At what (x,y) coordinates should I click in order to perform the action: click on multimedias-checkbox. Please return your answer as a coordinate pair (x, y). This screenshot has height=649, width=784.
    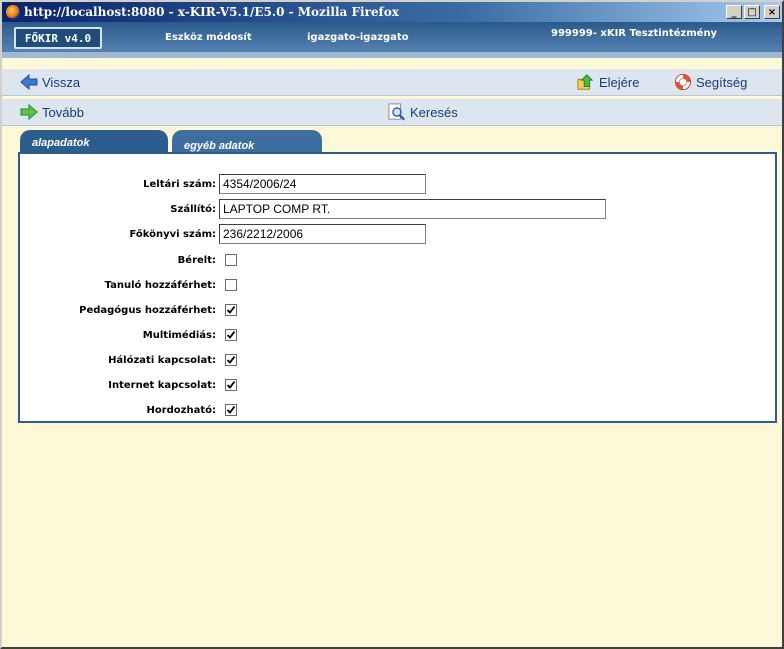
    Looking at the image, I should click on (231, 335).